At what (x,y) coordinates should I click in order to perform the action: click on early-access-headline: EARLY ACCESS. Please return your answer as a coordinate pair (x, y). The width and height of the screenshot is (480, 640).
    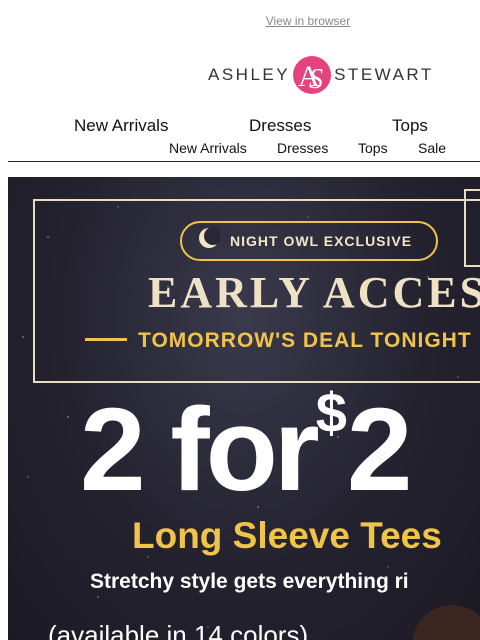
    Looking at the image, I should click on (314, 292).